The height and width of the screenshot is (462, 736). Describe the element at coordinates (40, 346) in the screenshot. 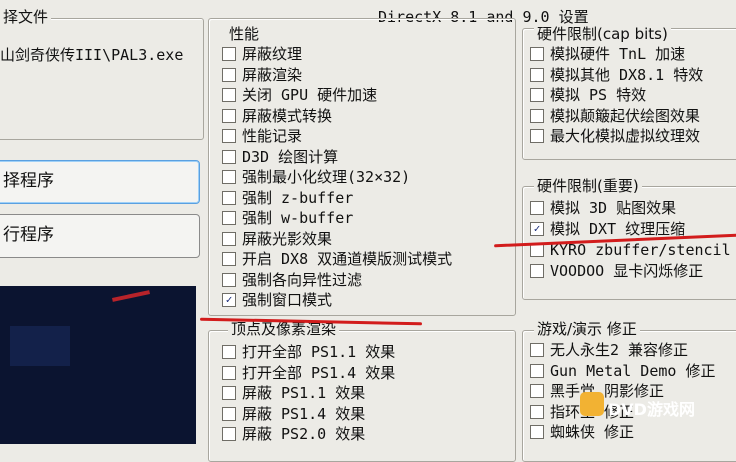

I see `preview-glow` at that location.